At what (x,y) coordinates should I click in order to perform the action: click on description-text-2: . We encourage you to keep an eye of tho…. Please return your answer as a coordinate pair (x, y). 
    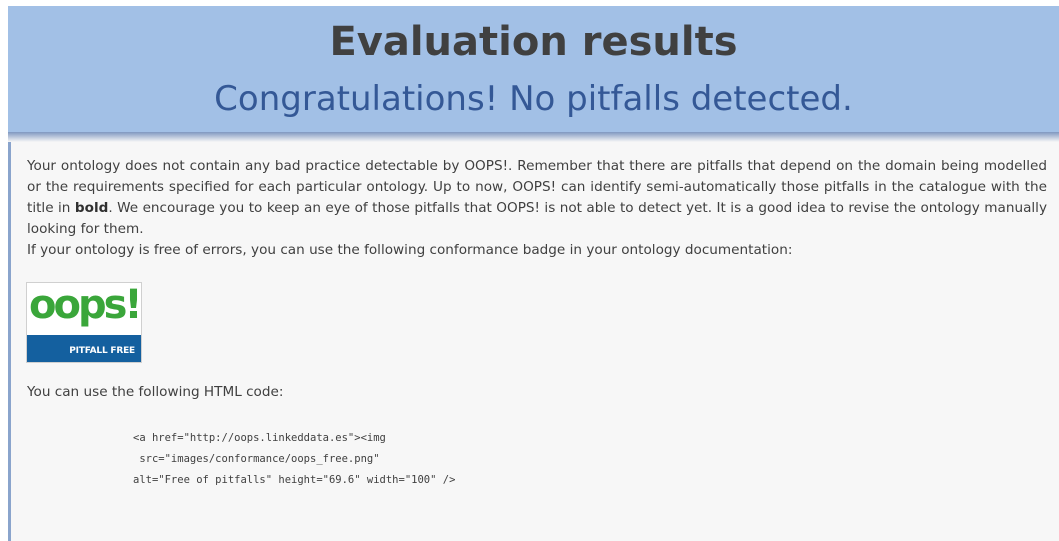
    Looking at the image, I should click on (537, 218).